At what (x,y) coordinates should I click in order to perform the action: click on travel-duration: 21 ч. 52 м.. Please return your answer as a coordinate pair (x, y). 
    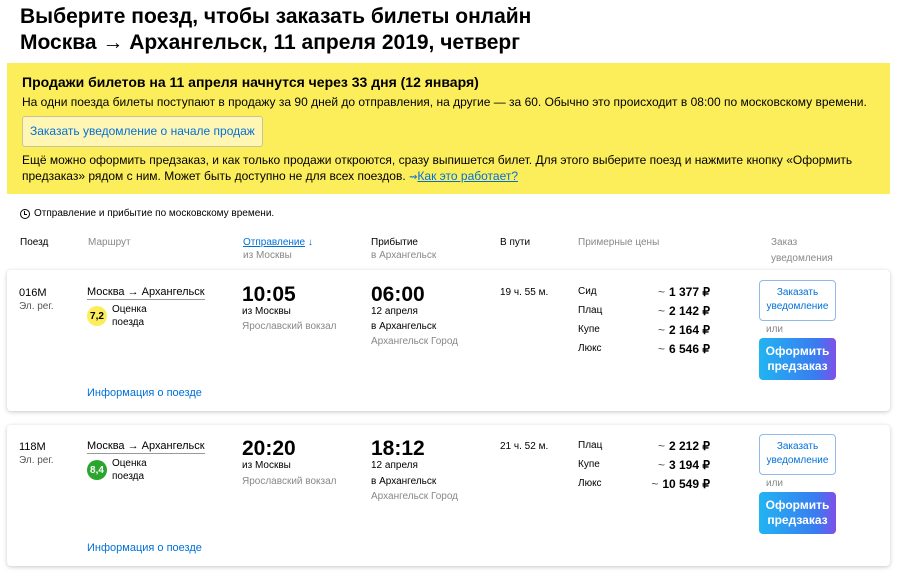
    Looking at the image, I should click on (524, 446).